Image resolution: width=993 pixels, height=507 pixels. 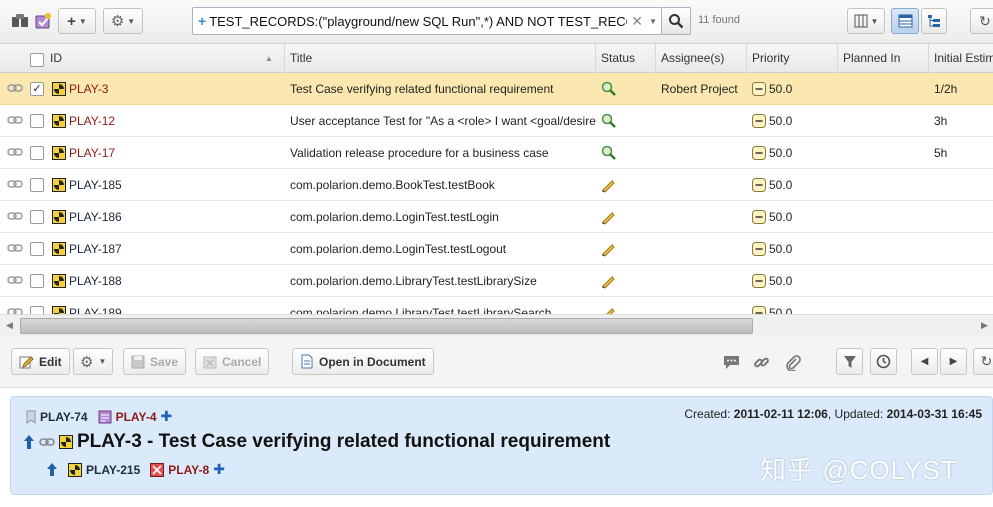 I want to click on test-case-icon, so click(x=59, y=281).